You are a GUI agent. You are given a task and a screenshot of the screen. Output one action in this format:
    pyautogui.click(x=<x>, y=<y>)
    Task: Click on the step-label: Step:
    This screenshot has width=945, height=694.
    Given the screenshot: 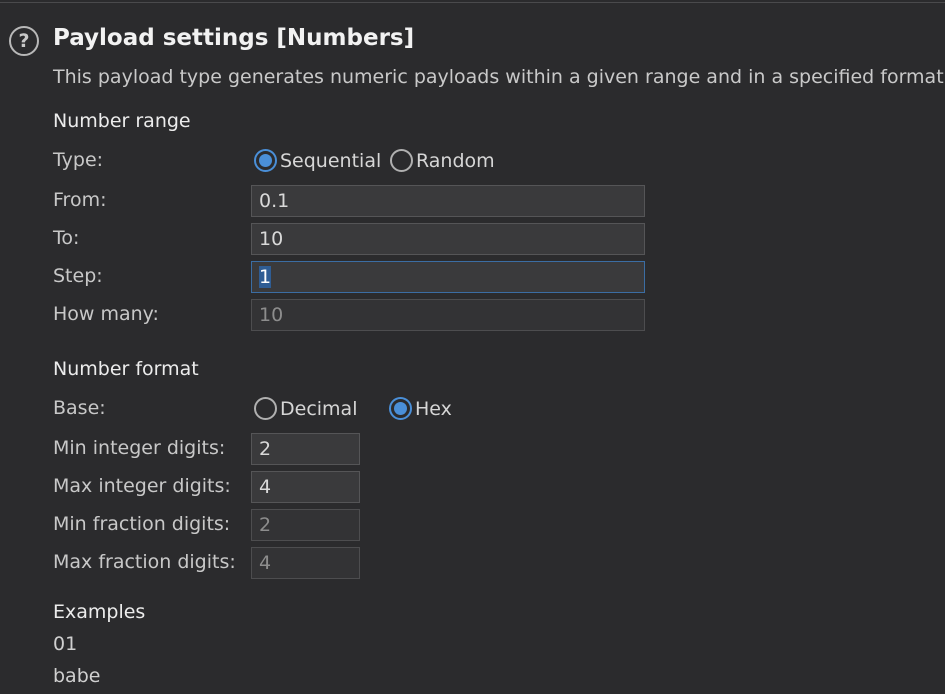 What is the action you would take?
    pyautogui.click(x=78, y=276)
    